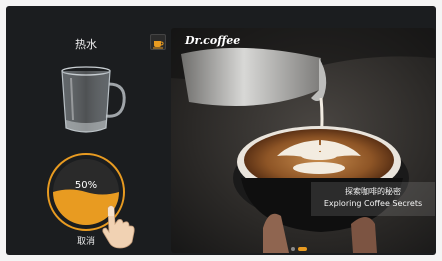 This screenshot has width=442, height=261. I want to click on slide-caption: 探索咖啡的秘密 Exploring Coffee Secrets, so click(373, 199).